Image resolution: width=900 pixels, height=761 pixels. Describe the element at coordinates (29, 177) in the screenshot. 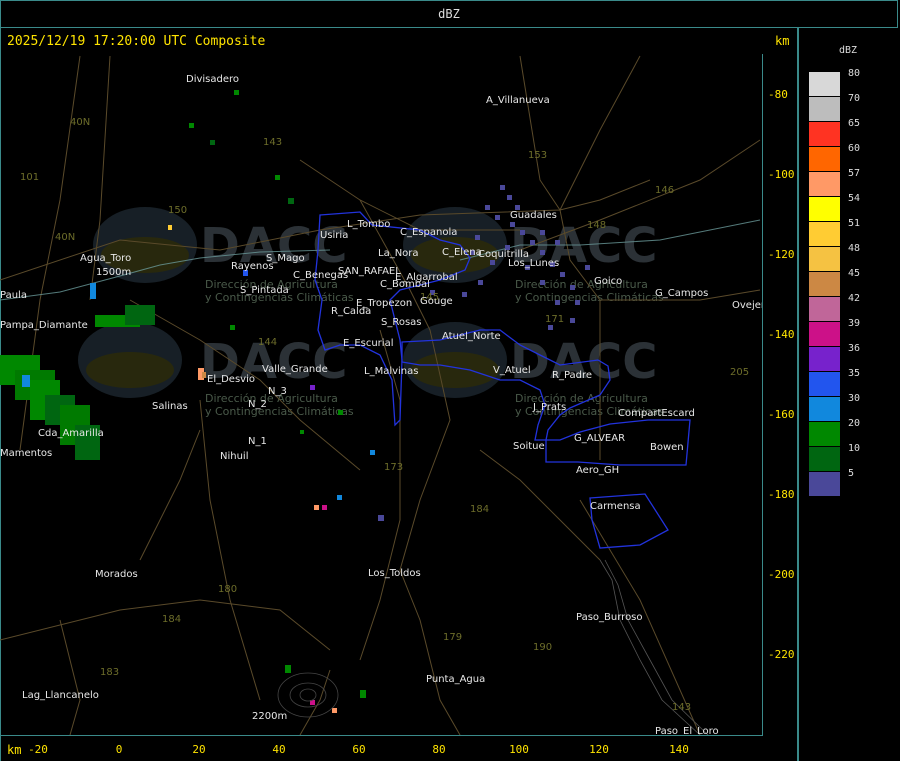

I see `svg-text: 101` at that location.